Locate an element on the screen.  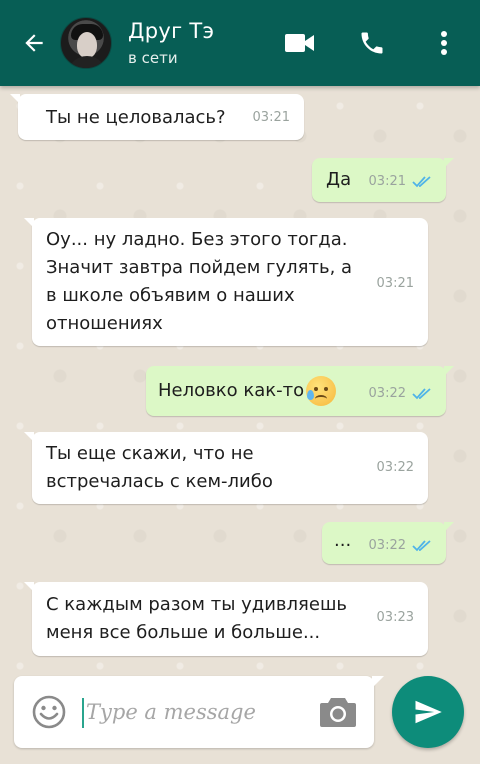
message-time: 03:23 is located at coordinates (395, 617).